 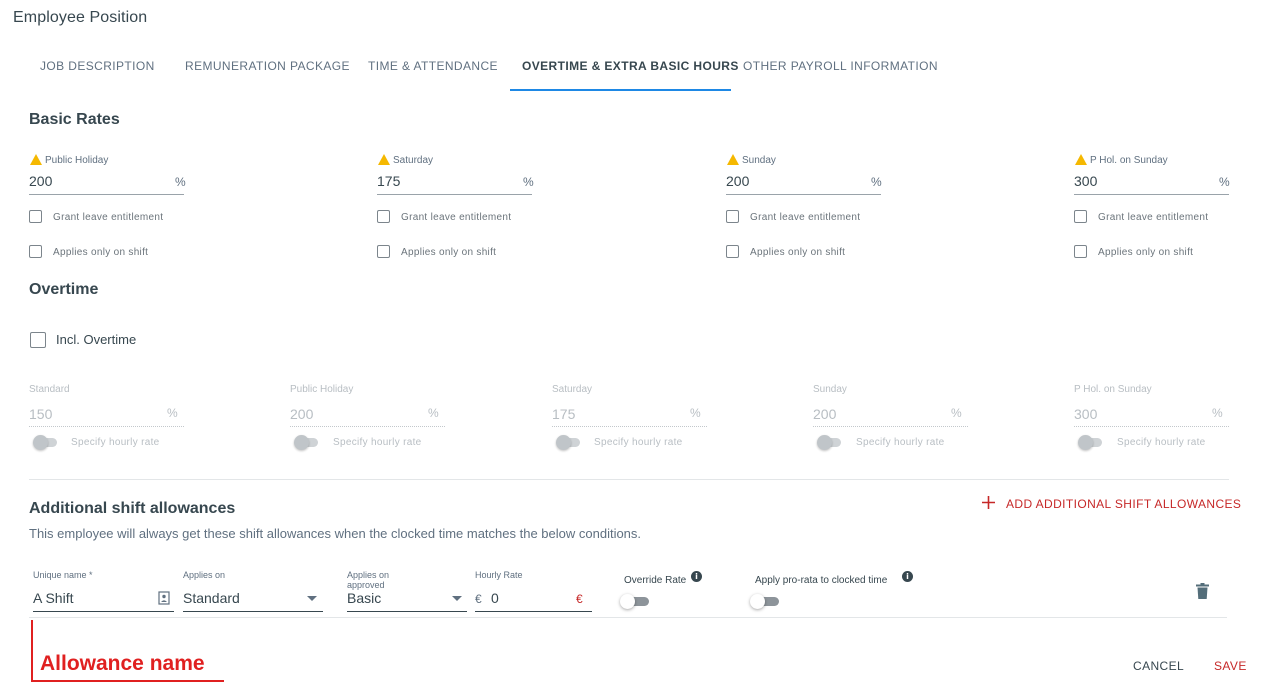 What do you see at coordinates (64, 289) in the screenshot?
I see `overtime-title: Overtime` at bounding box center [64, 289].